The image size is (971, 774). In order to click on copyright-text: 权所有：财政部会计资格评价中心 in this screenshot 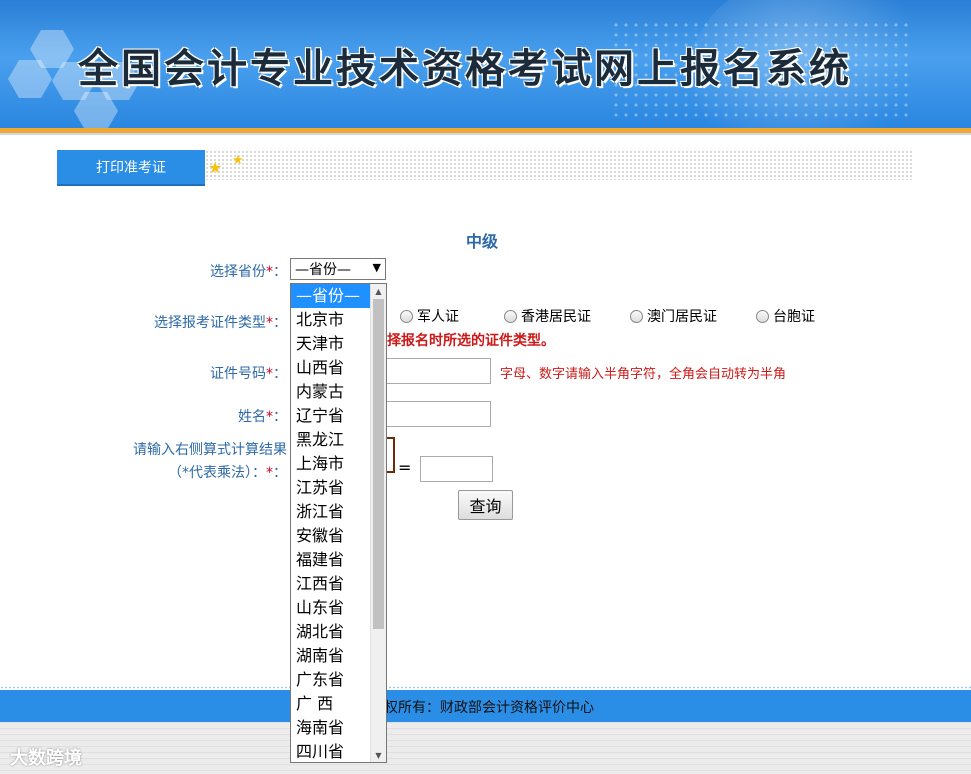, I will do `click(489, 708)`.